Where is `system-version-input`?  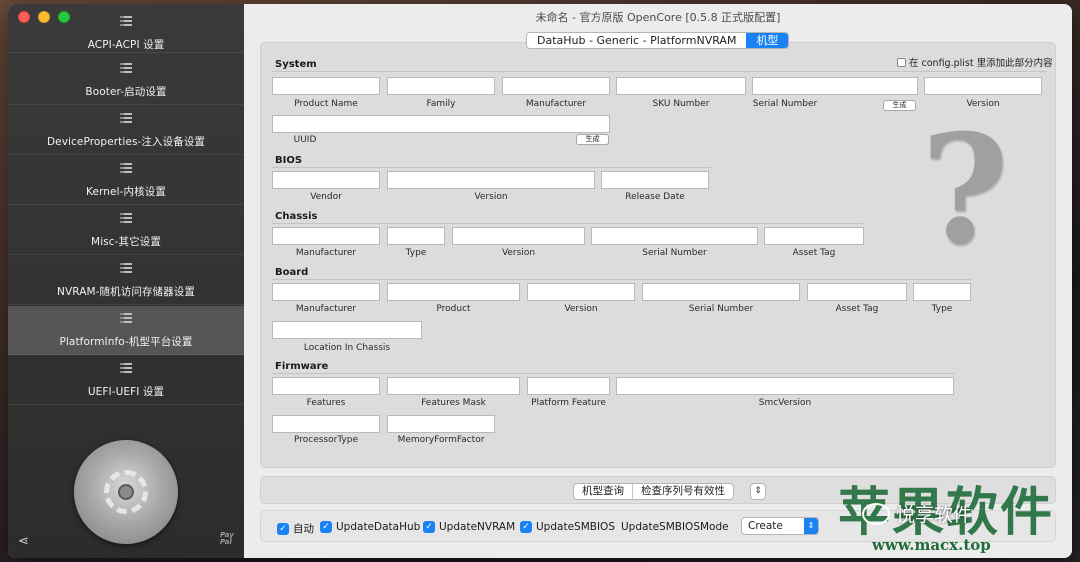 system-version-input is located at coordinates (983, 86).